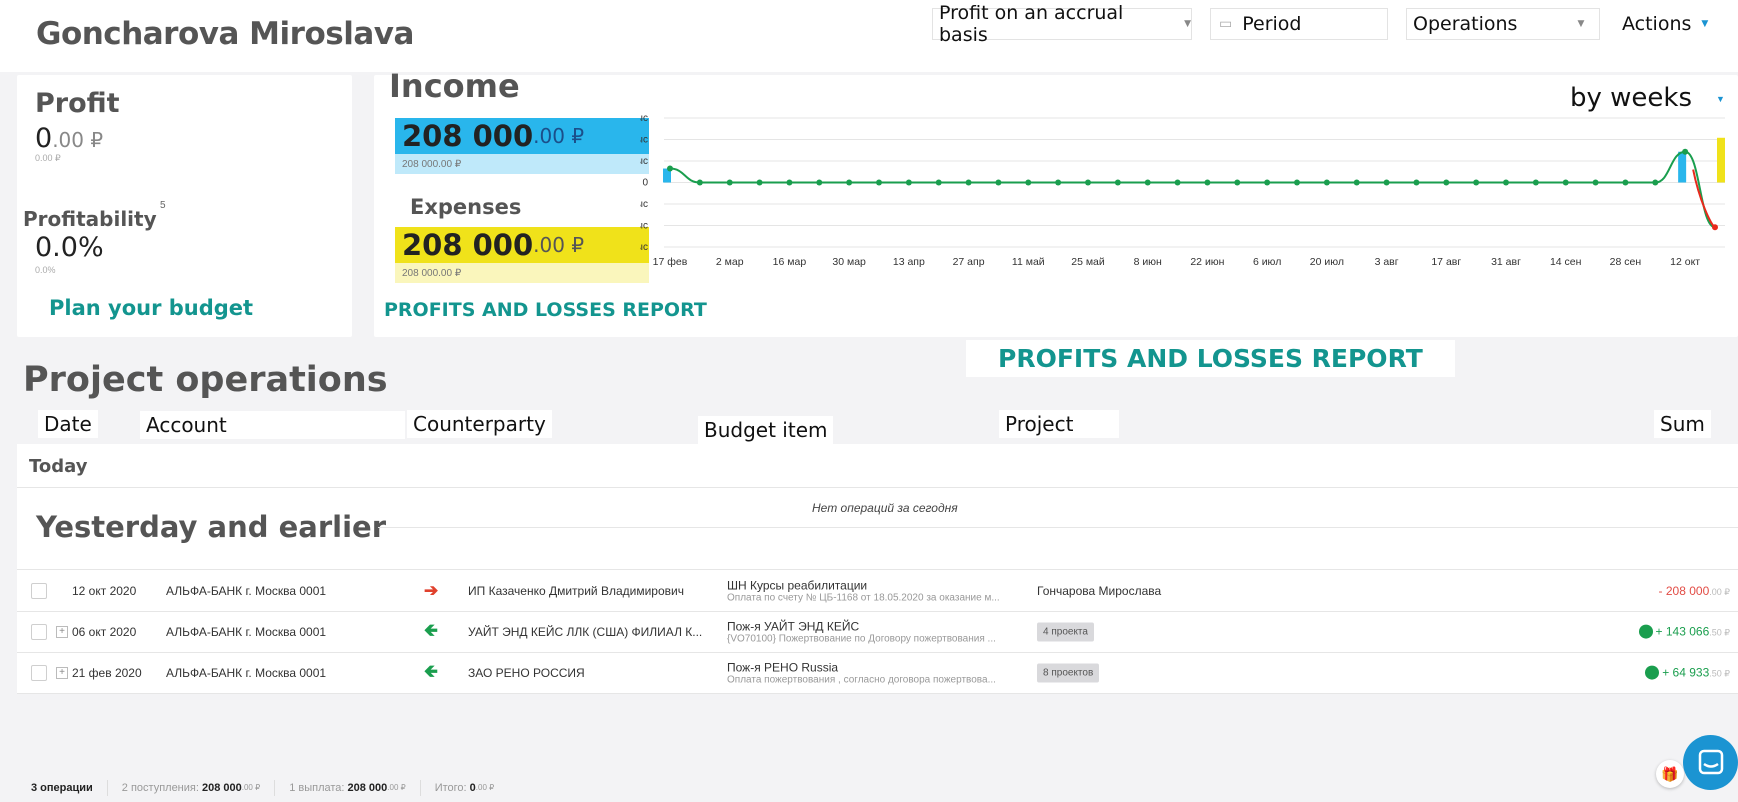  I want to click on chat-icon, so click(1711, 762).